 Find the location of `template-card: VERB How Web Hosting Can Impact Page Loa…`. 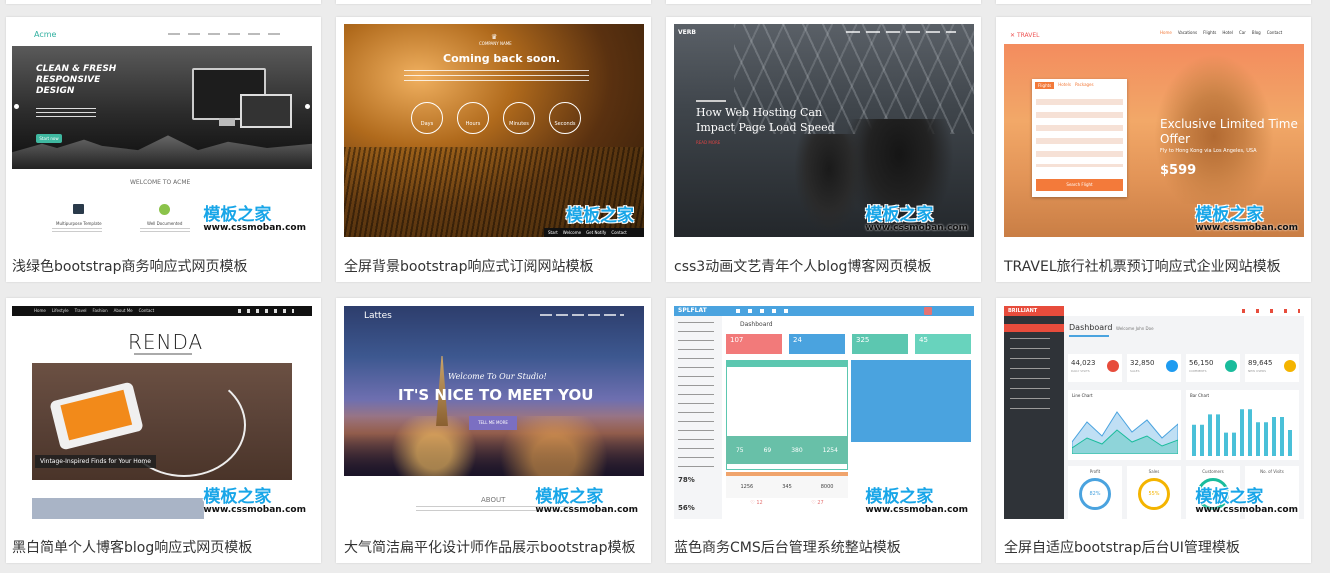

template-card: VERB How Web Hosting Can Impact Page Loa… is located at coordinates (823, 149).